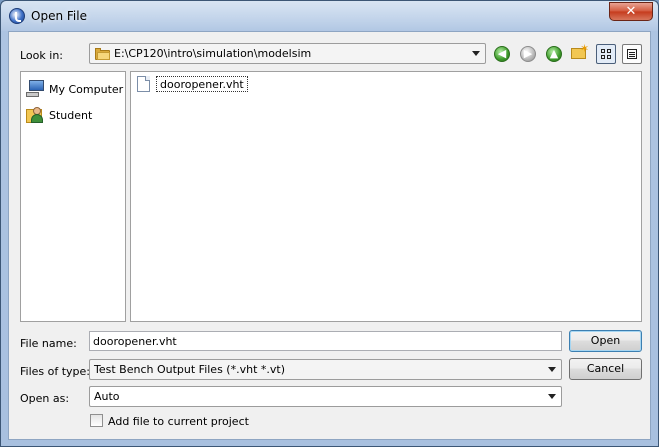 Image resolution: width=659 pixels, height=447 pixels. What do you see at coordinates (213, 53) in the screenshot?
I see `look-in-path: E:\CP120\intro\simulation\modelsim` at bounding box center [213, 53].